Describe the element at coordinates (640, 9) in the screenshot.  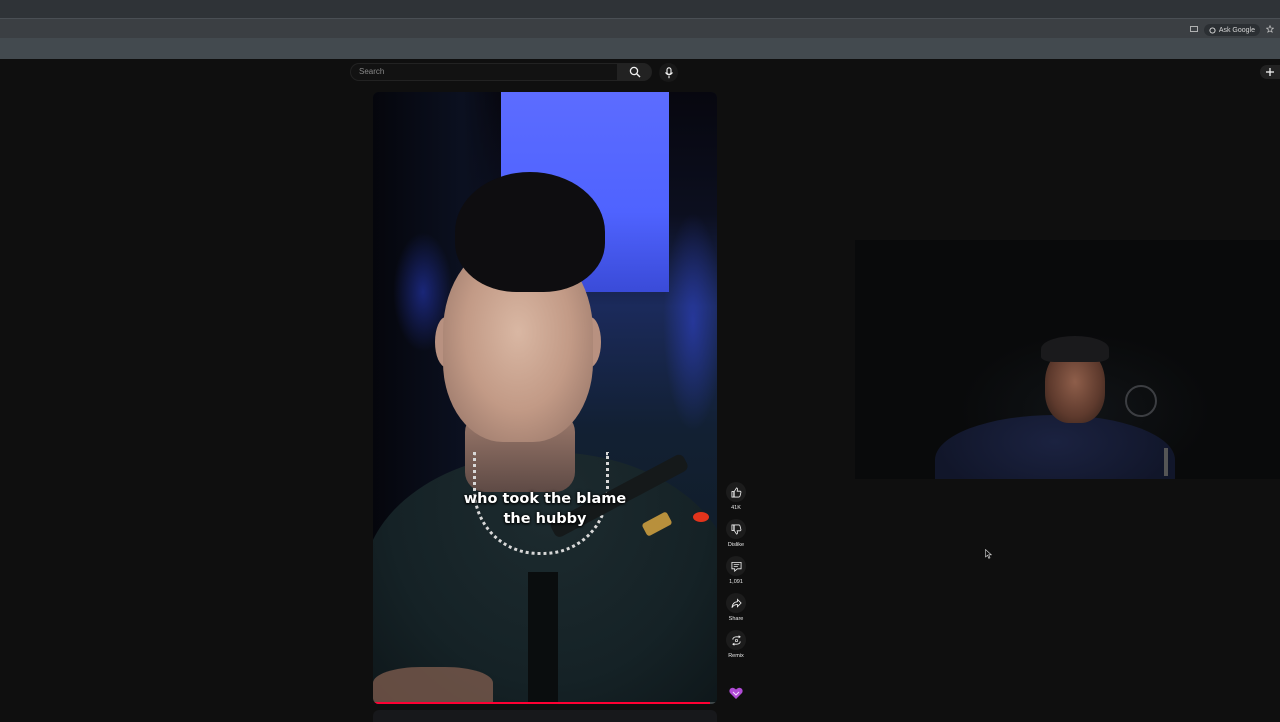
I see `browser-tab-bar` at that location.